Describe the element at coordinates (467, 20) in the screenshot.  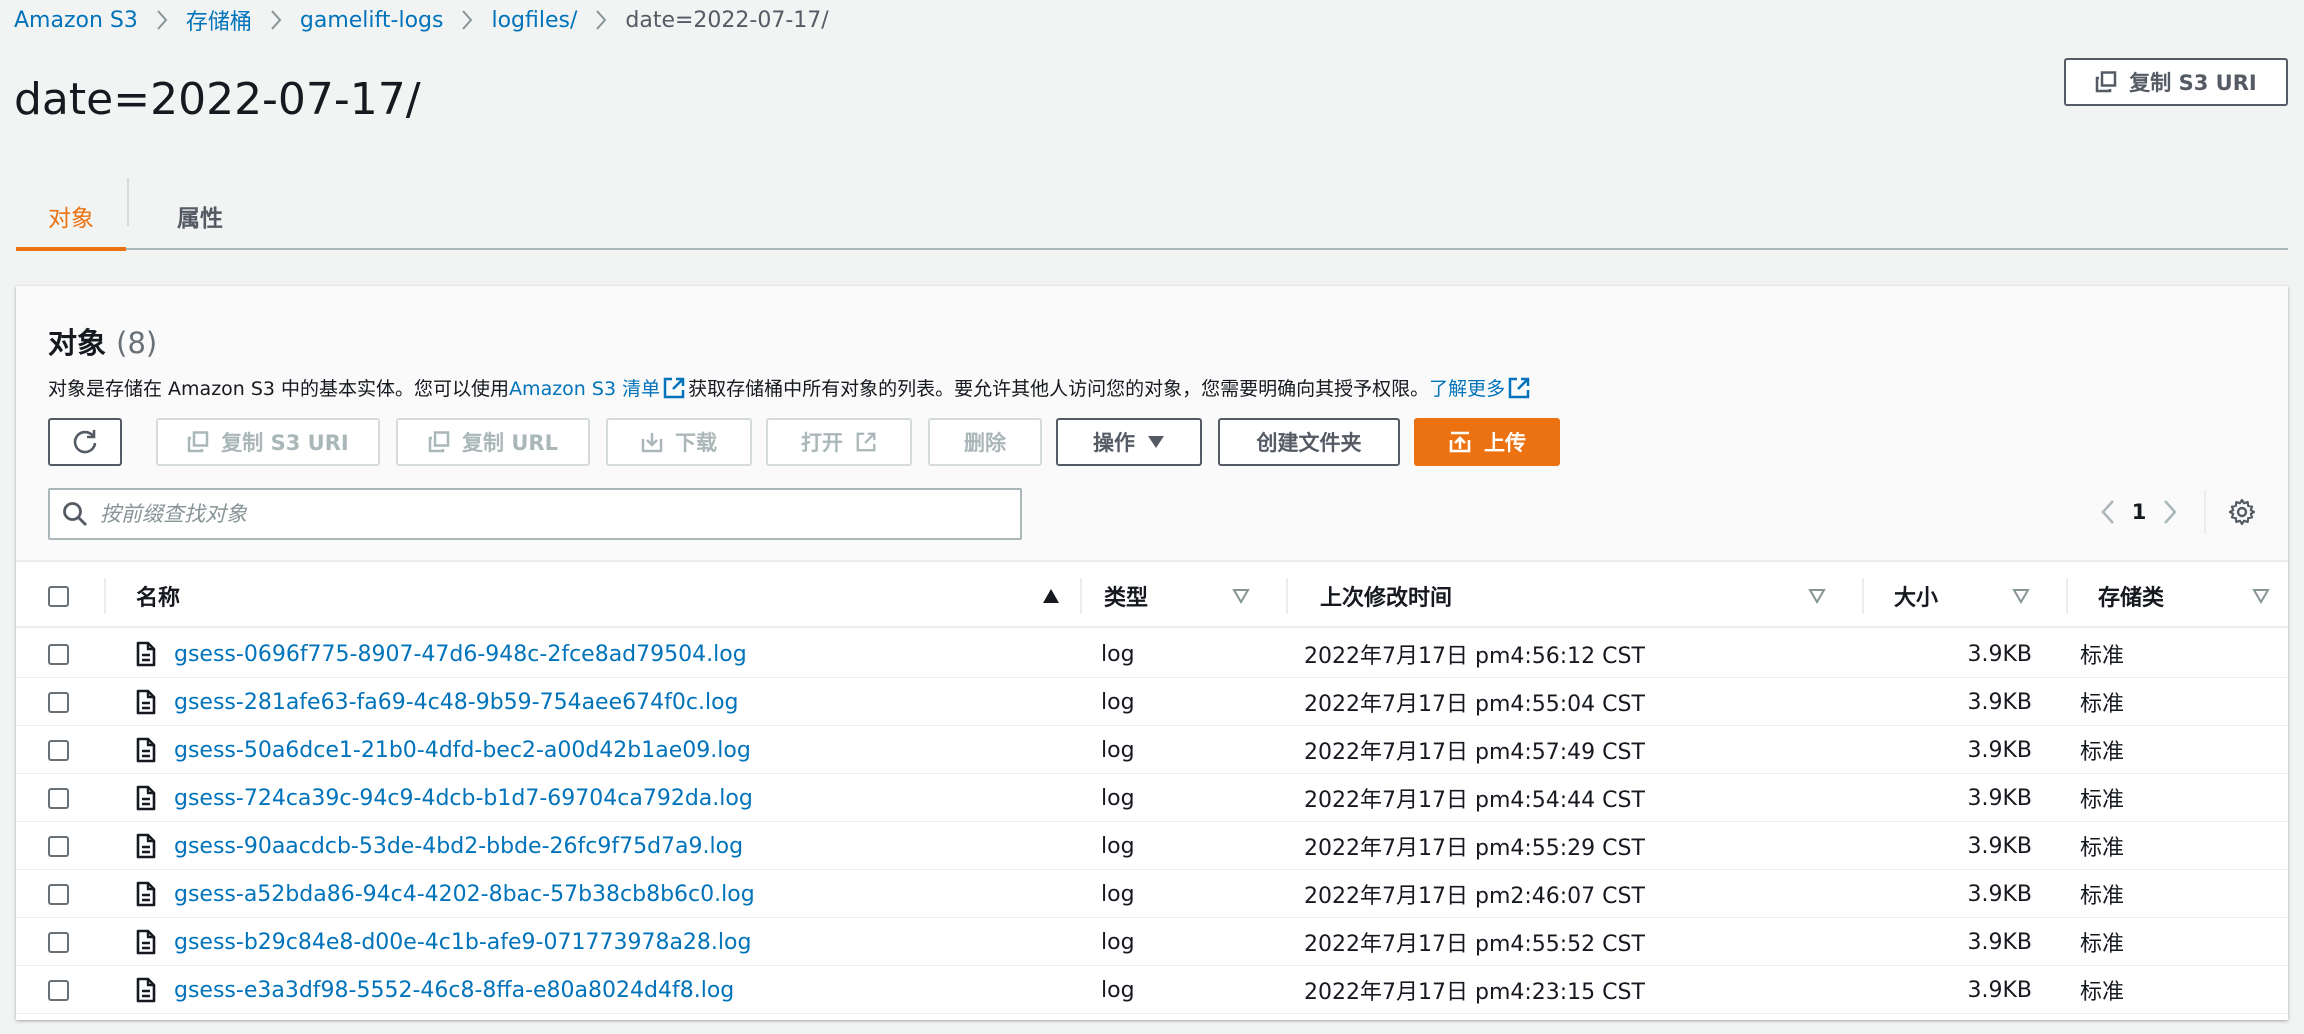
I see `chevron-right-icon` at that location.